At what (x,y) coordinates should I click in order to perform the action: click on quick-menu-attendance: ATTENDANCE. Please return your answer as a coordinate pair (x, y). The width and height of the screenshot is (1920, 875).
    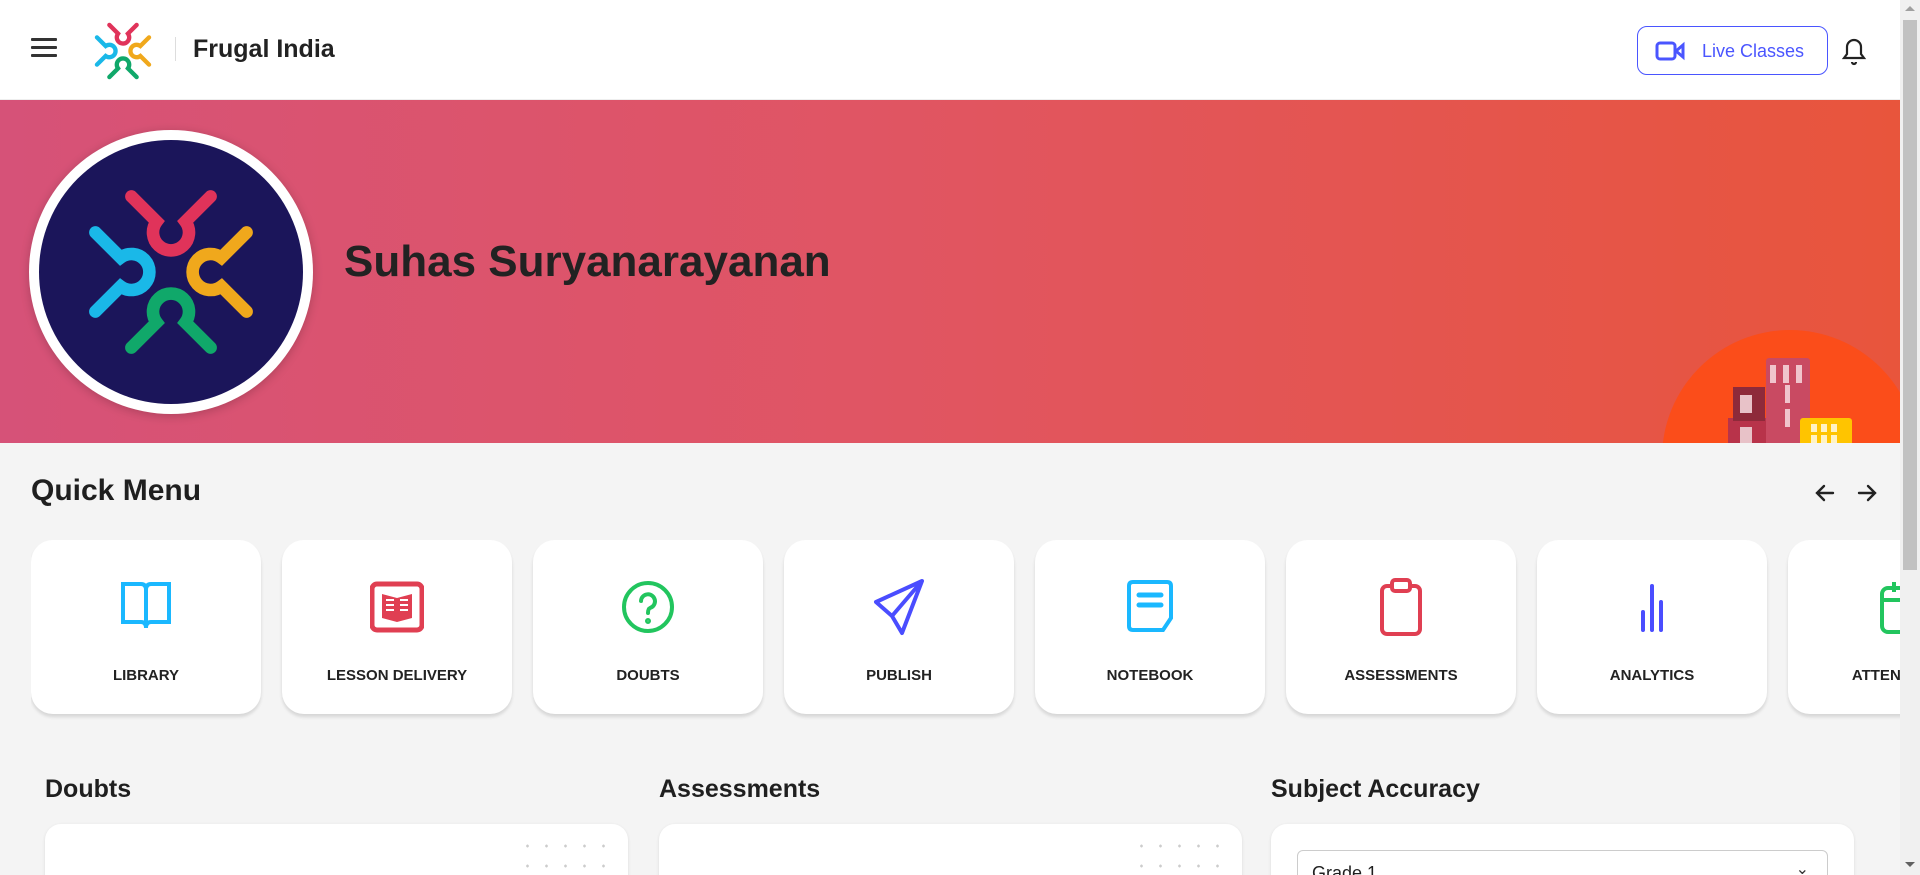
    Looking at the image, I should click on (1844, 627).